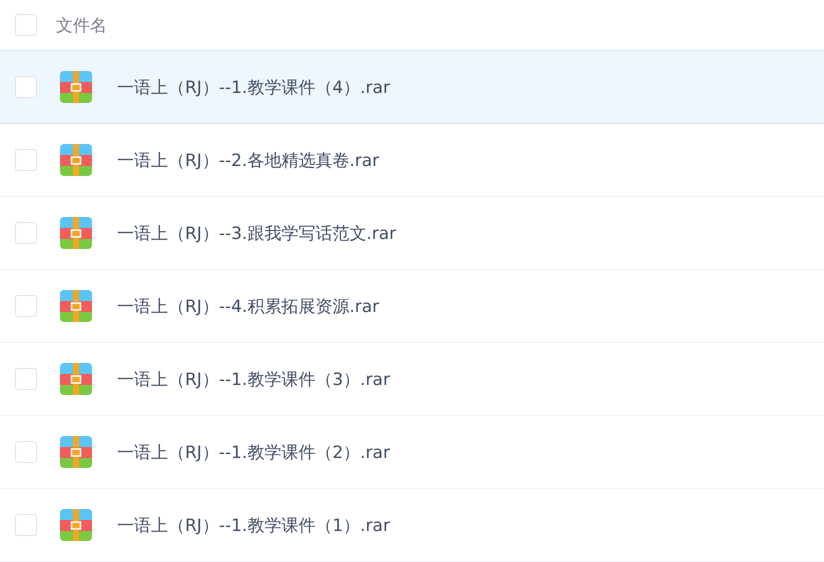 The image size is (824, 562). I want to click on file-name: 一语上（RJ）--1.教学课件（4）.rar, so click(253, 87).